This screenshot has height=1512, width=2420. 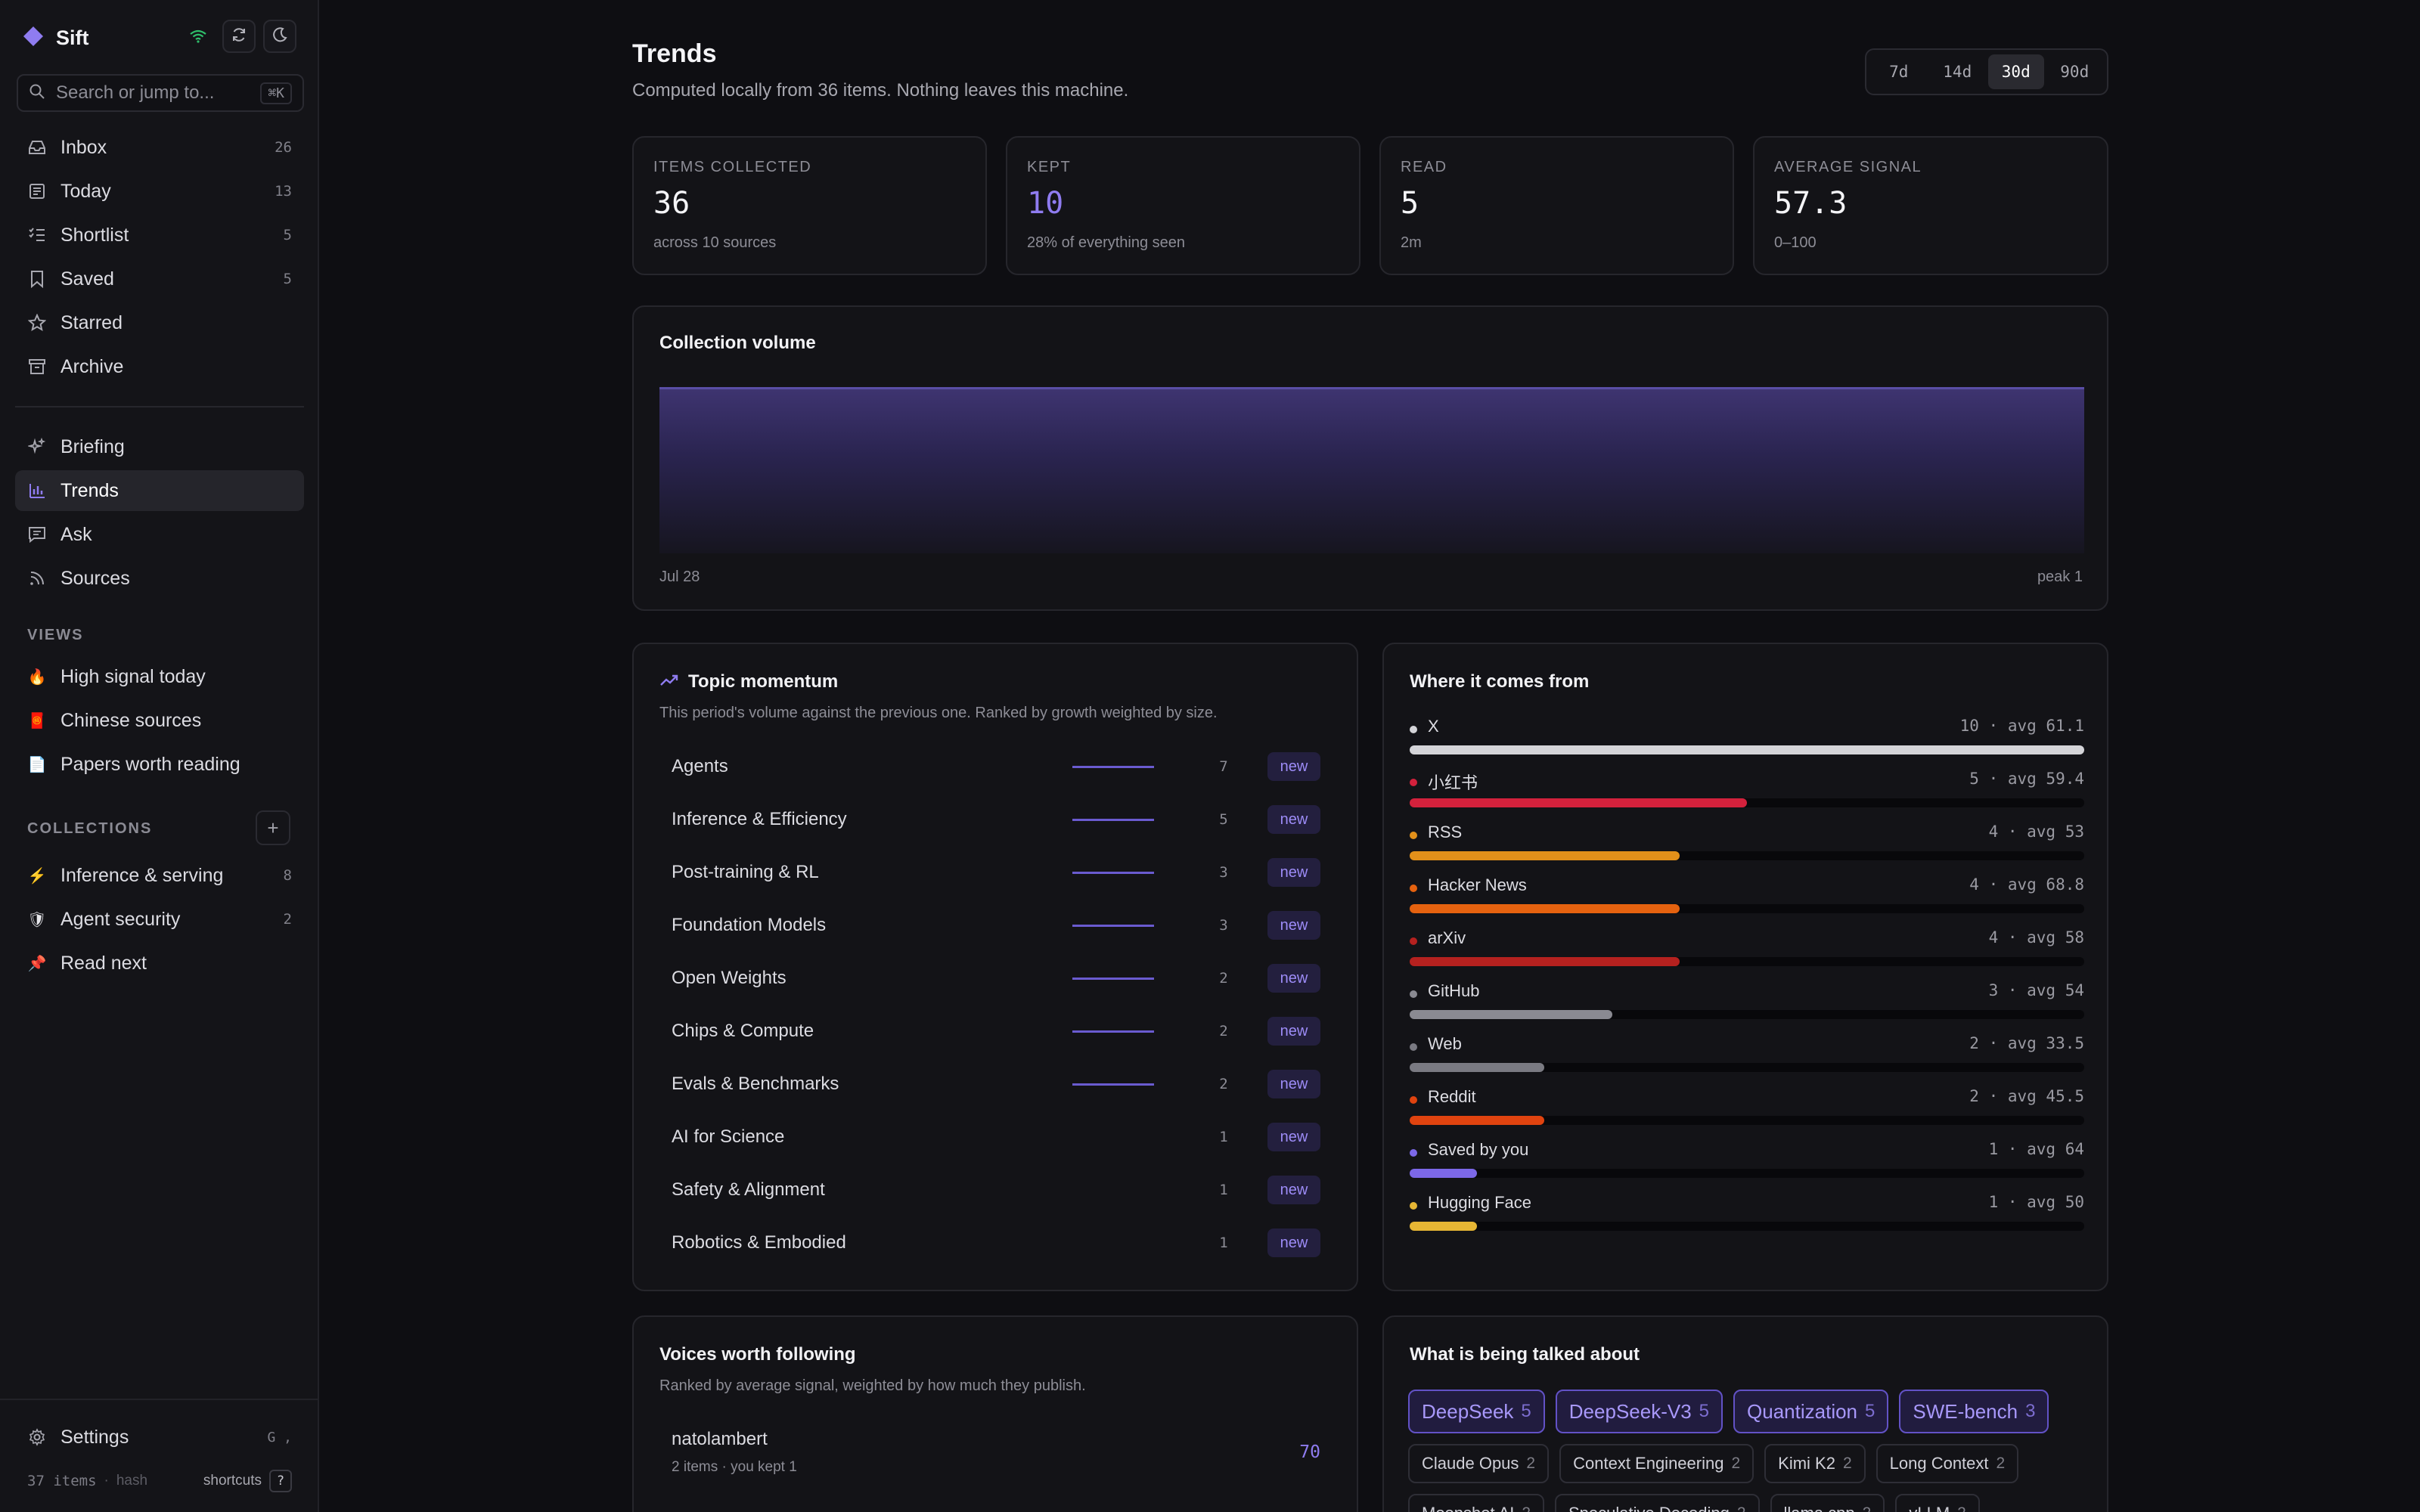 I want to click on source-row: Hugging Face 1 · avg 50, so click(x=1747, y=1214).